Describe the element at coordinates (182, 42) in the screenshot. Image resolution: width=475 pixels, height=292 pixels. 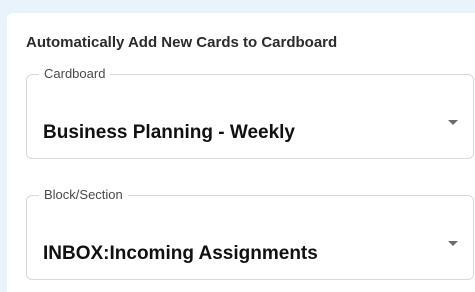
I see `section-heading: Automatically Add New Cards to Cardboard` at that location.